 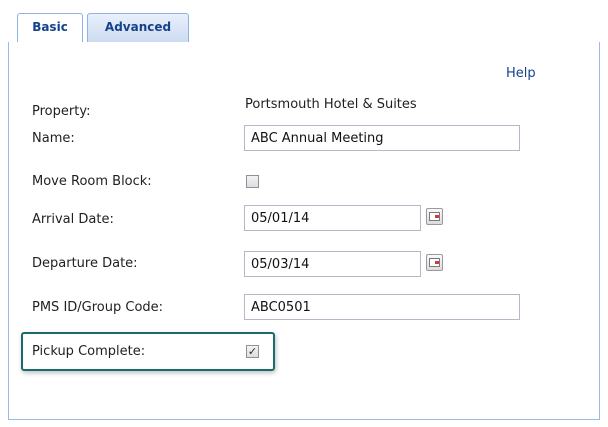 What do you see at coordinates (92, 181) in the screenshot?
I see `move-room-block-label: Move Room Block:` at bounding box center [92, 181].